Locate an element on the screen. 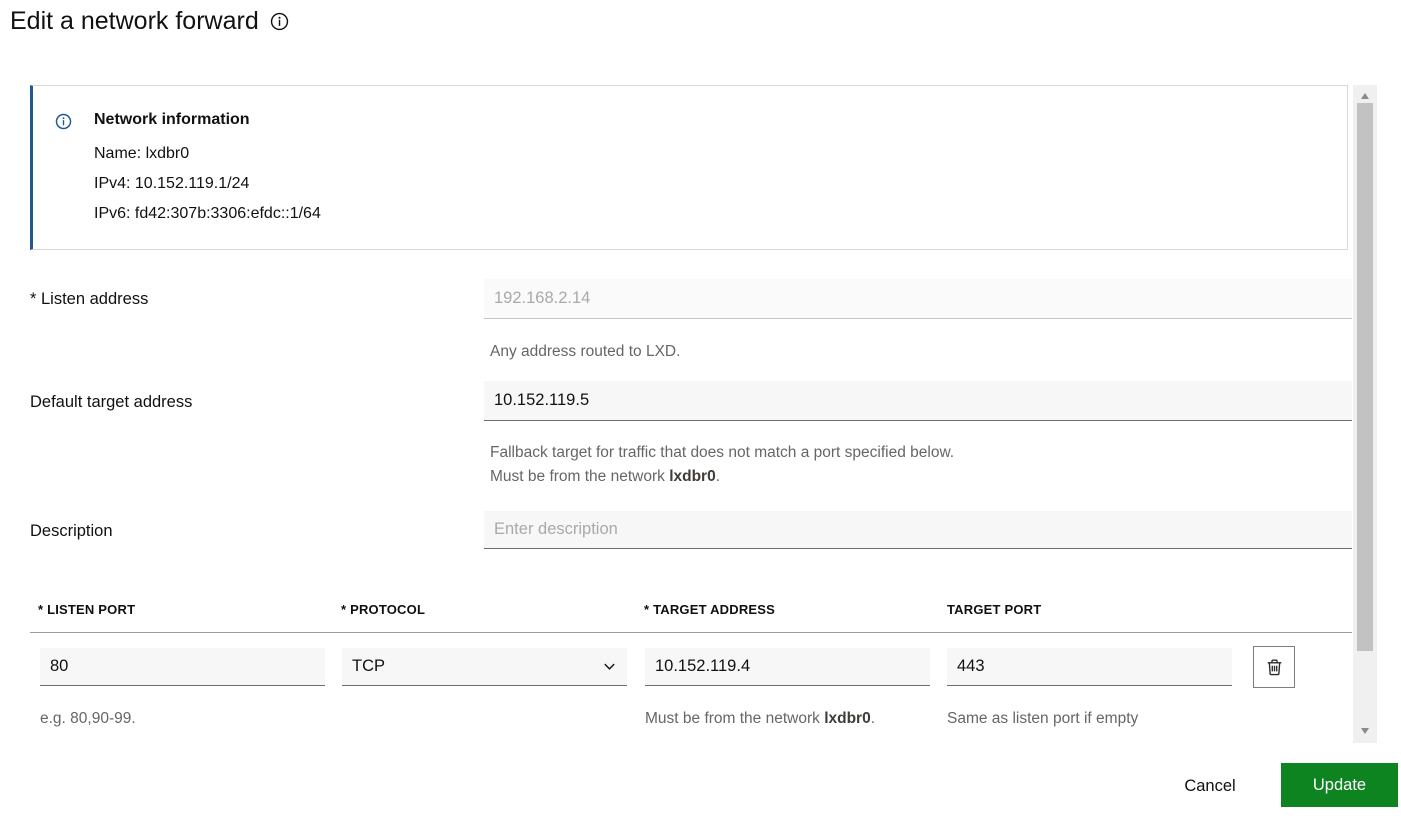 Image resolution: width=1401 pixels, height=819 pixels. target-address-input is located at coordinates (787, 667).